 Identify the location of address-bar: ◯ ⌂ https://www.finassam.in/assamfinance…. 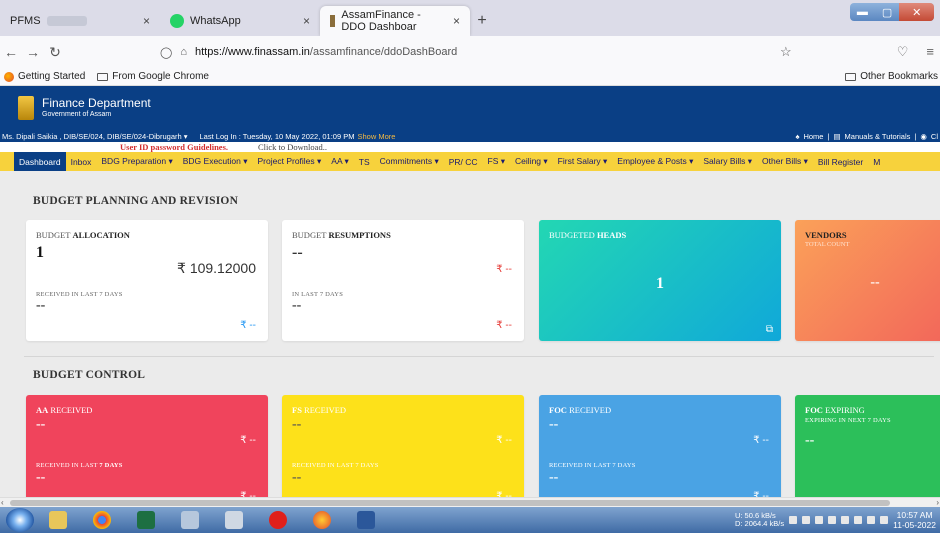
(480, 52).